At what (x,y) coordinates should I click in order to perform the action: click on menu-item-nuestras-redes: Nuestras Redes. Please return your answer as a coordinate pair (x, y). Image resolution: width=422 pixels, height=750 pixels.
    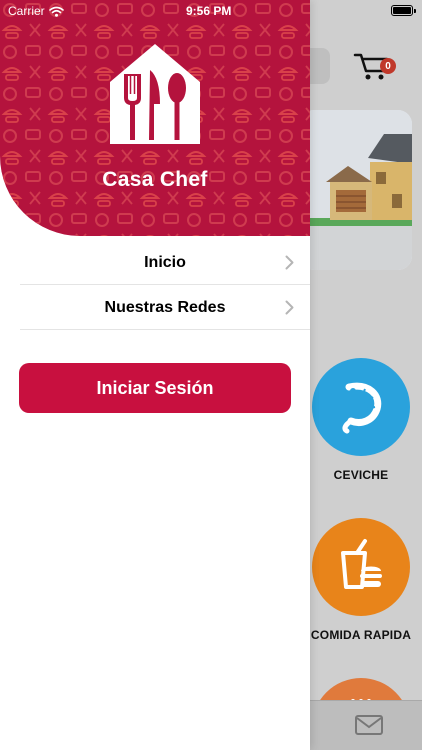
    Looking at the image, I should click on (165, 308).